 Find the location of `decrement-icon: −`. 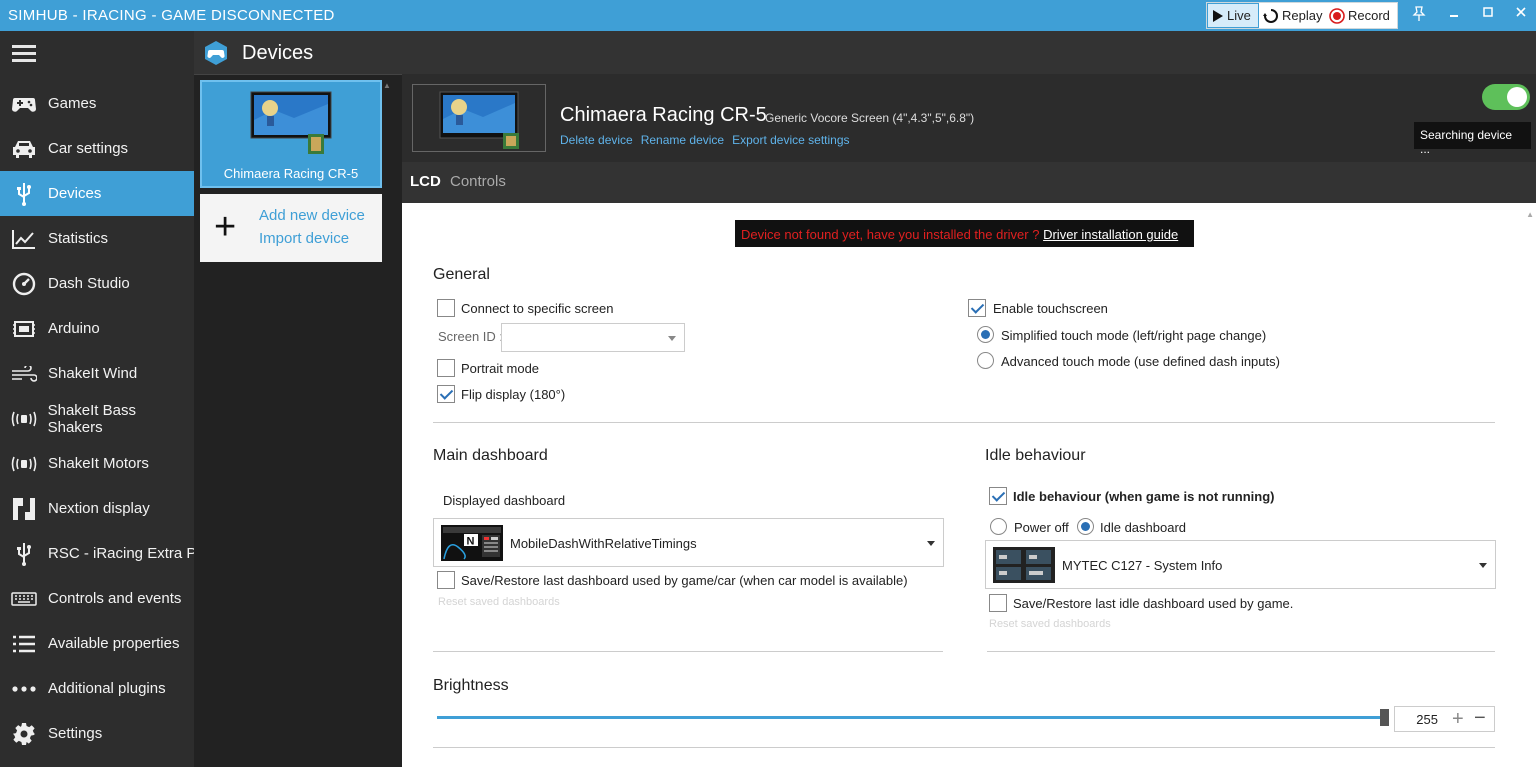

decrement-icon: − is located at coordinates (1480, 718).